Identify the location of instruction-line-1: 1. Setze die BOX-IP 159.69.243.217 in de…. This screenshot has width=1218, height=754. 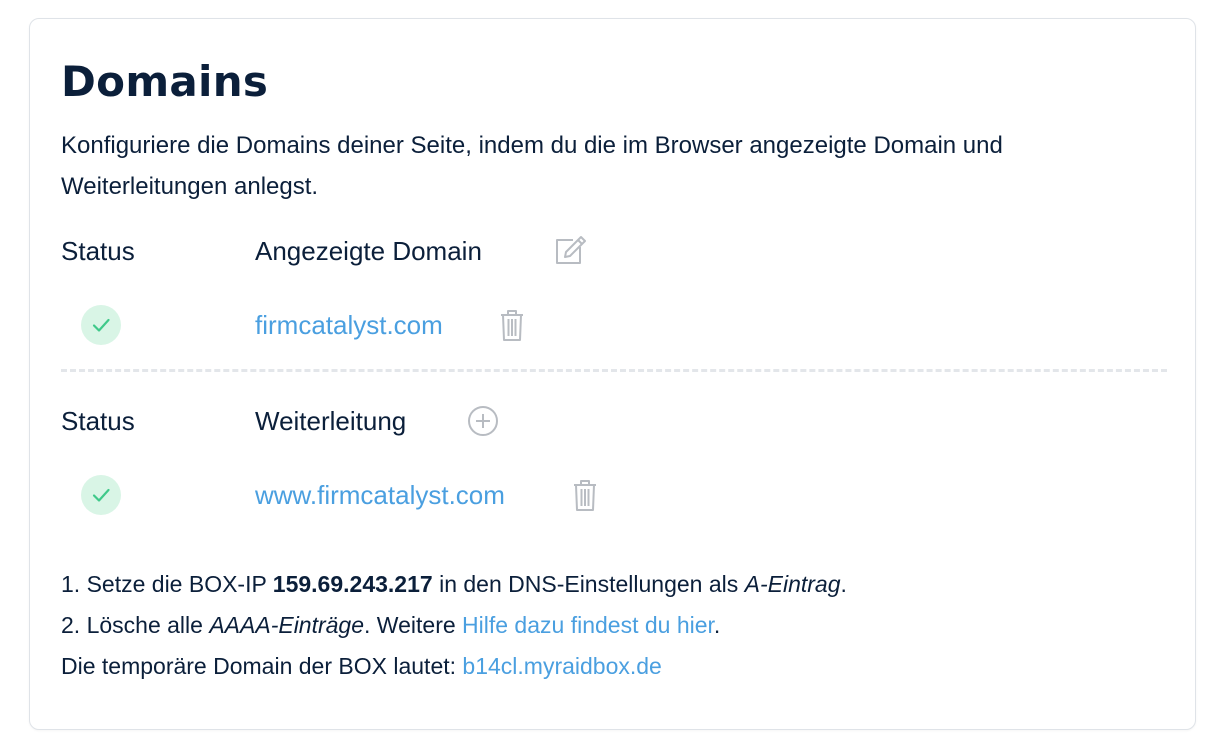
(454, 584).